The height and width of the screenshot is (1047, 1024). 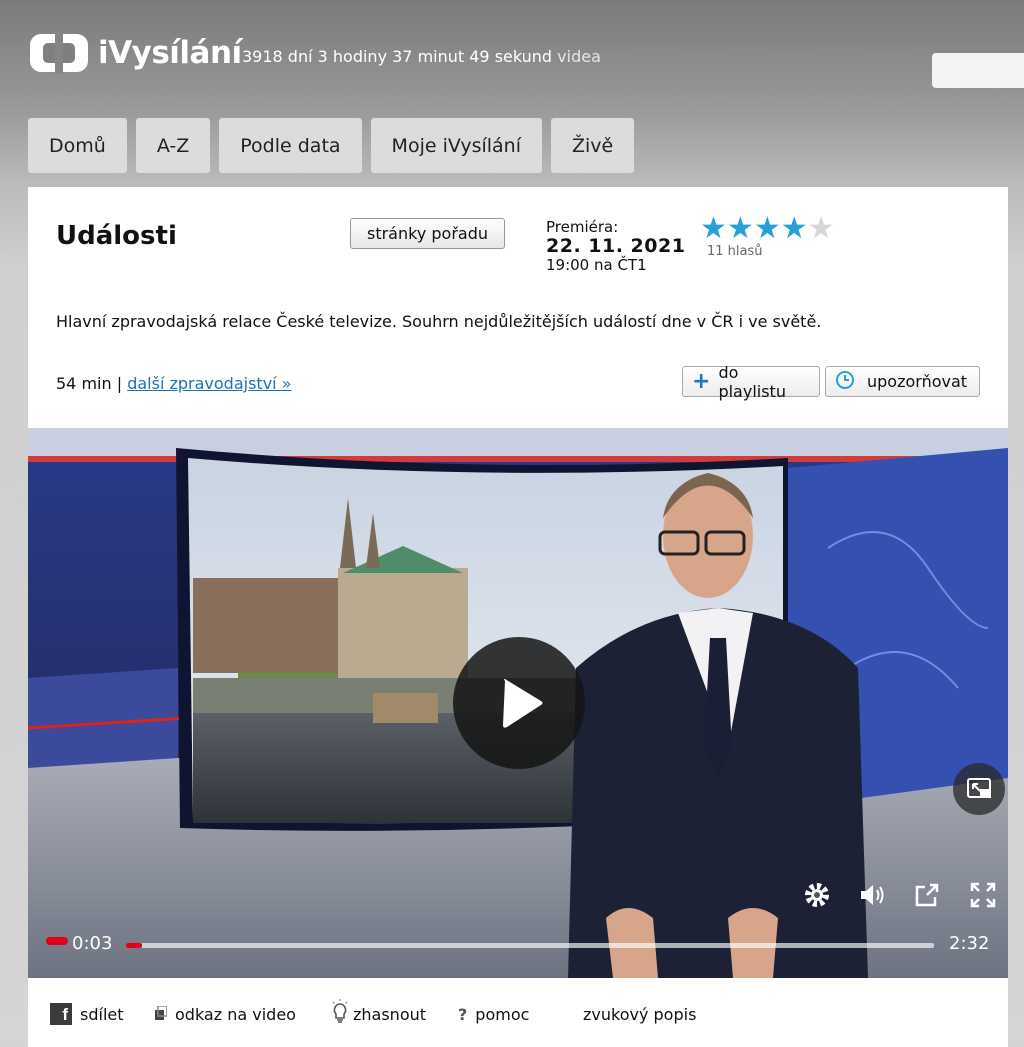 I want to click on link-icon, so click(x=161, y=1014).